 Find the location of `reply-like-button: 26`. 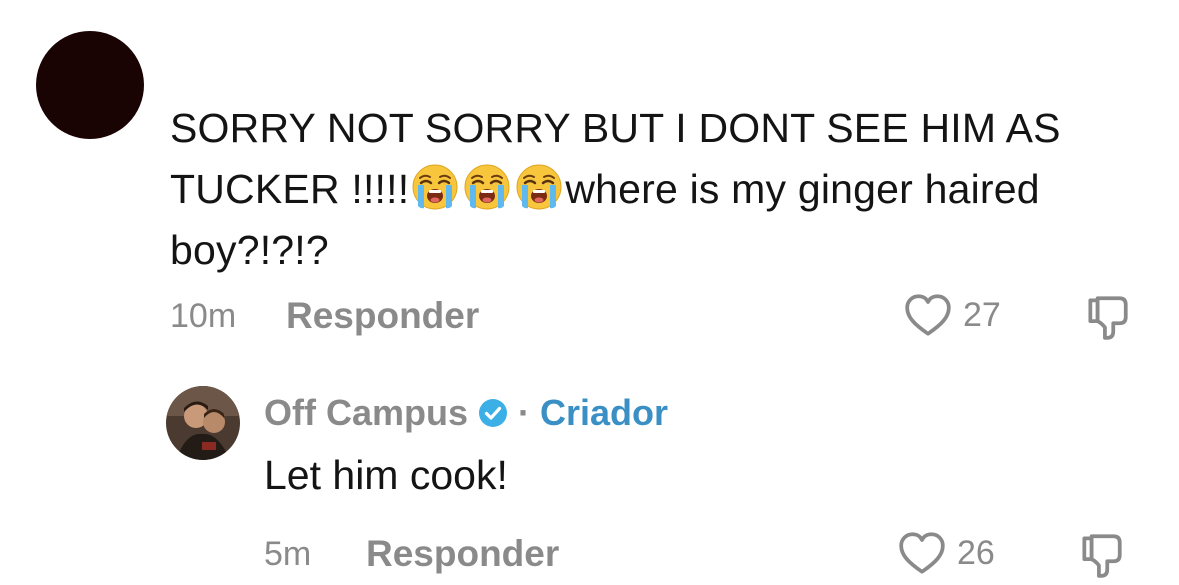

reply-like-button: 26 is located at coordinates (946, 553).